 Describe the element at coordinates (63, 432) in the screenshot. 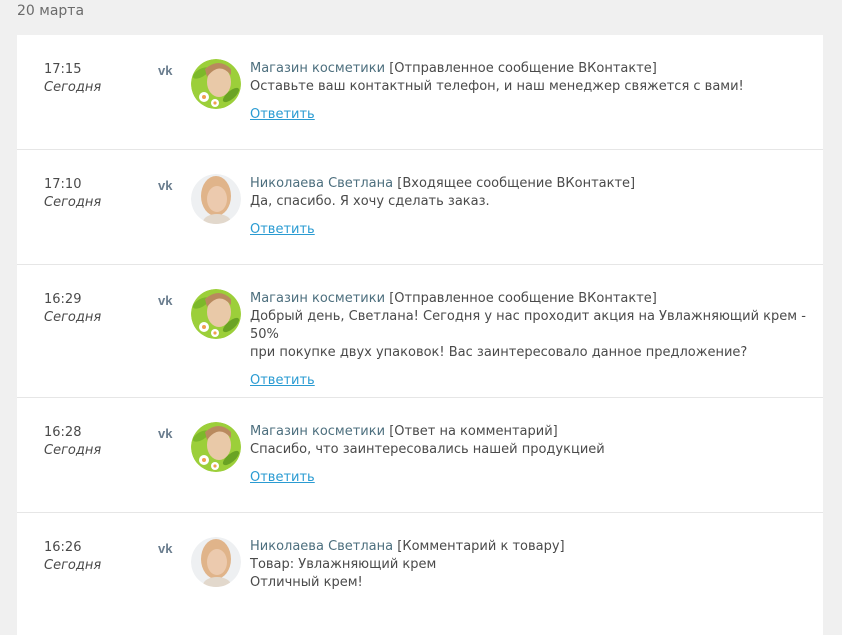

I see `entry-time: 16:28` at that location.